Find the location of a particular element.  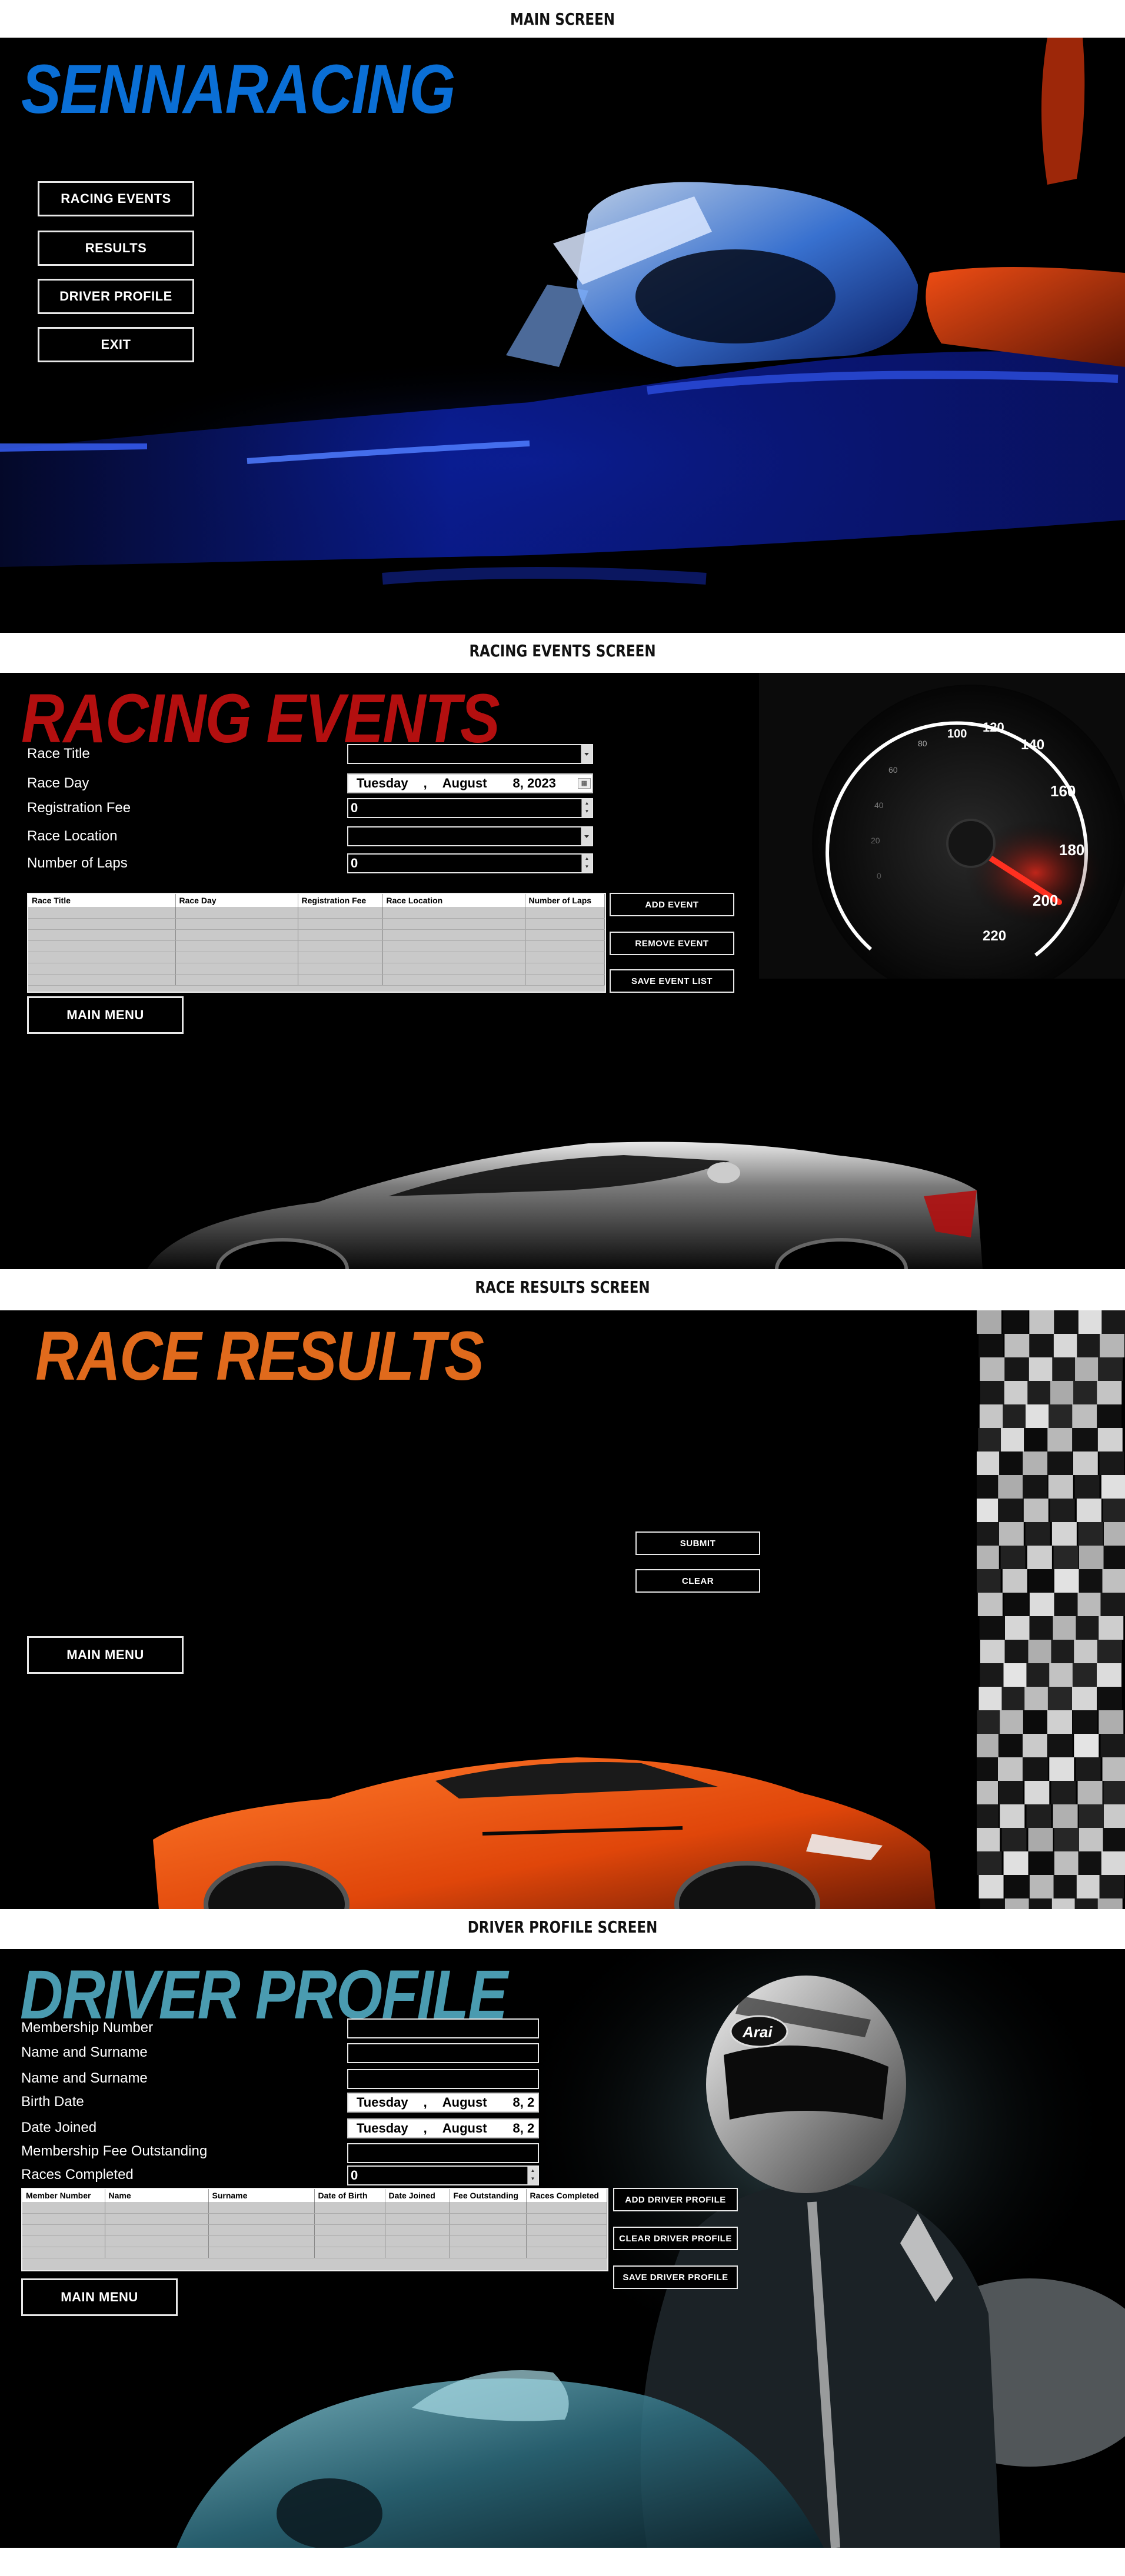

column-header: Race Title is located at coordinates (102, 900).